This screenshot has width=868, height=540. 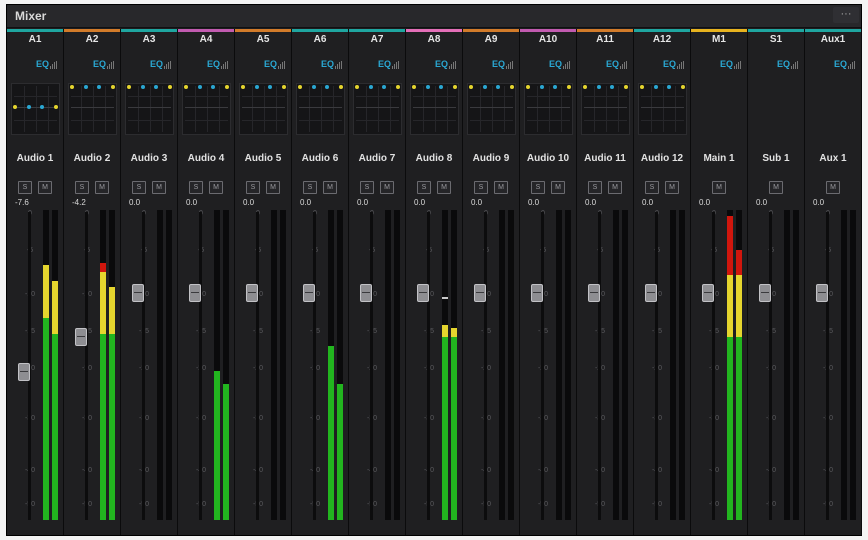 What do you see at coordinates (719, 39) in the screenshot?
I see `track-label: M1` at bounding box center [719, 39].